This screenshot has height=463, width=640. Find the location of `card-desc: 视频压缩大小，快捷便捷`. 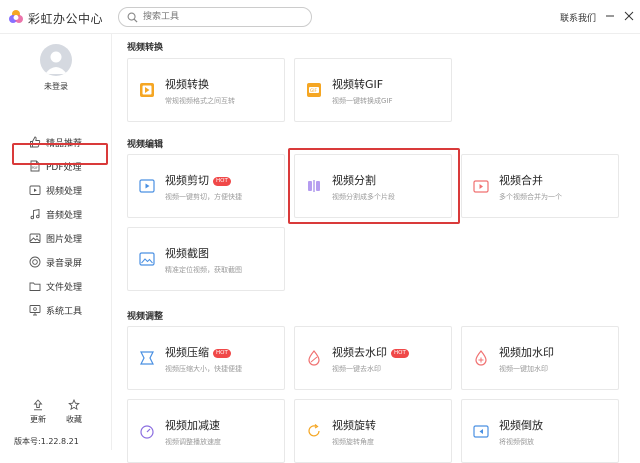

card-desc: 视频压缩大小，快捷便捷 is located at coordinates (203, 369).